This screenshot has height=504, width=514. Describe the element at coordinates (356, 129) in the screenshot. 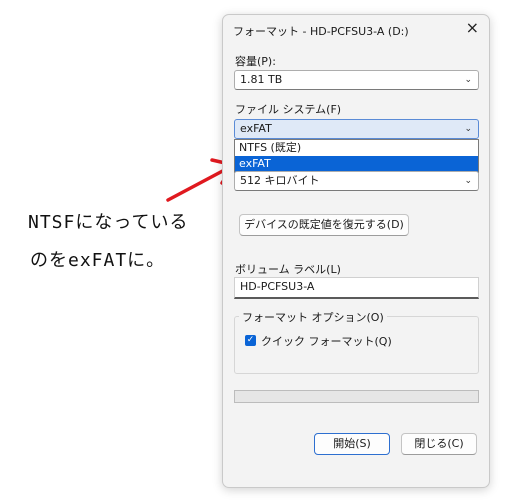

I see `filesystem-select: exFAT ⌄` at that location.